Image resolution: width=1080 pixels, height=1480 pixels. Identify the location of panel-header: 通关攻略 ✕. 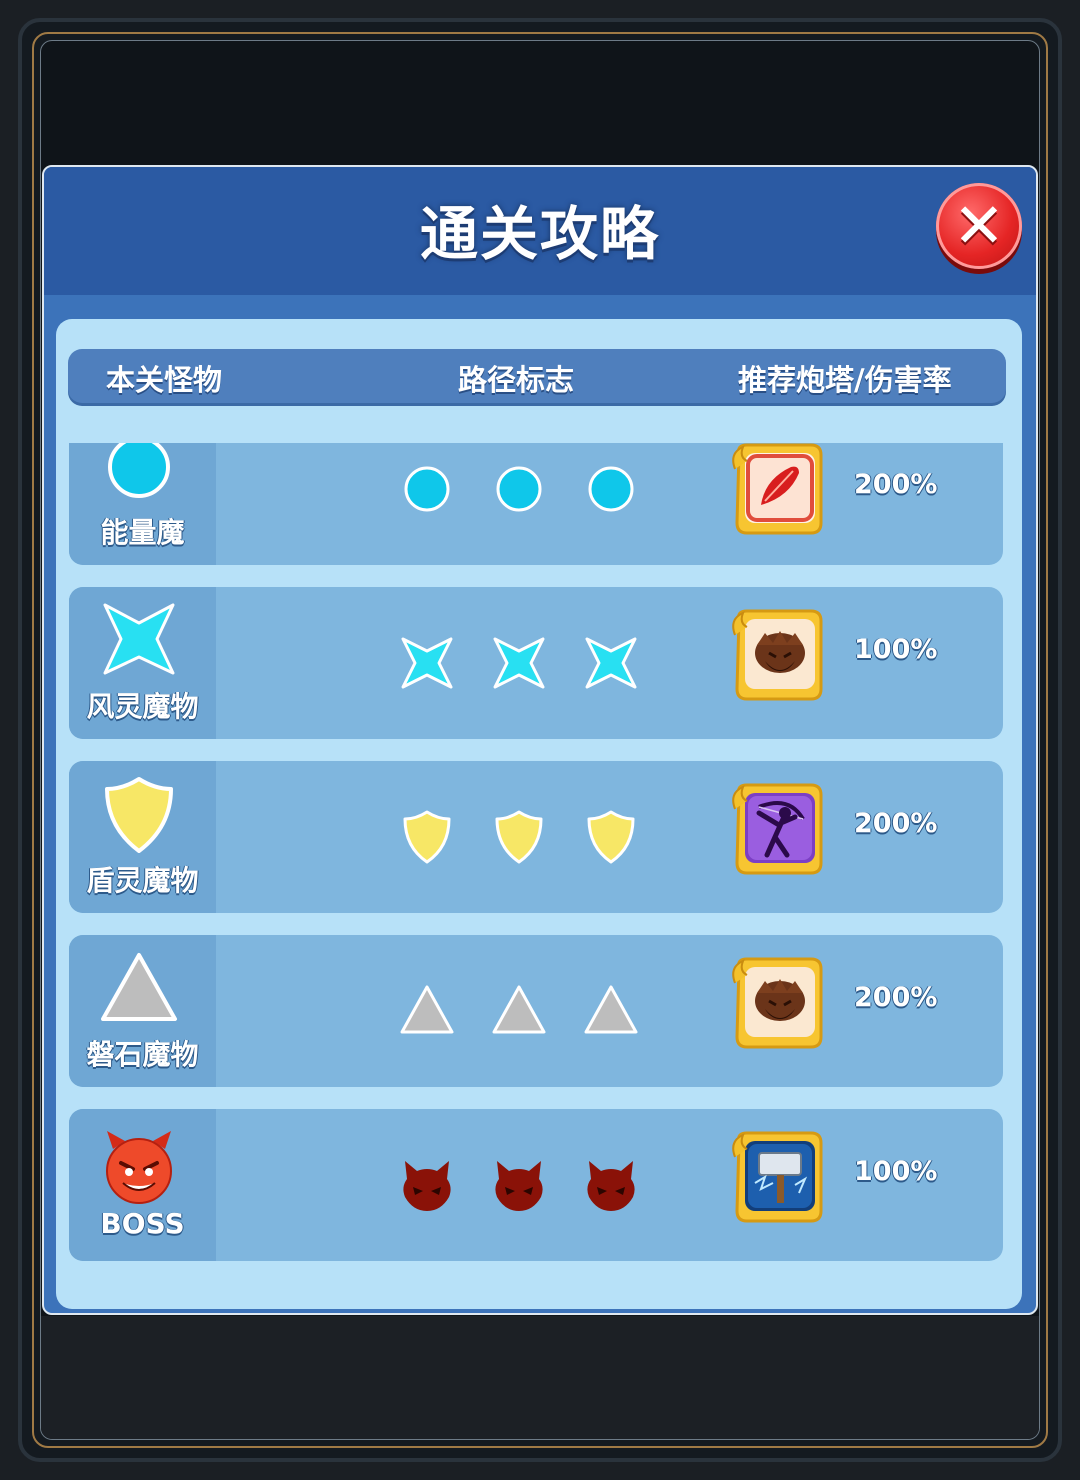
(540, 231).